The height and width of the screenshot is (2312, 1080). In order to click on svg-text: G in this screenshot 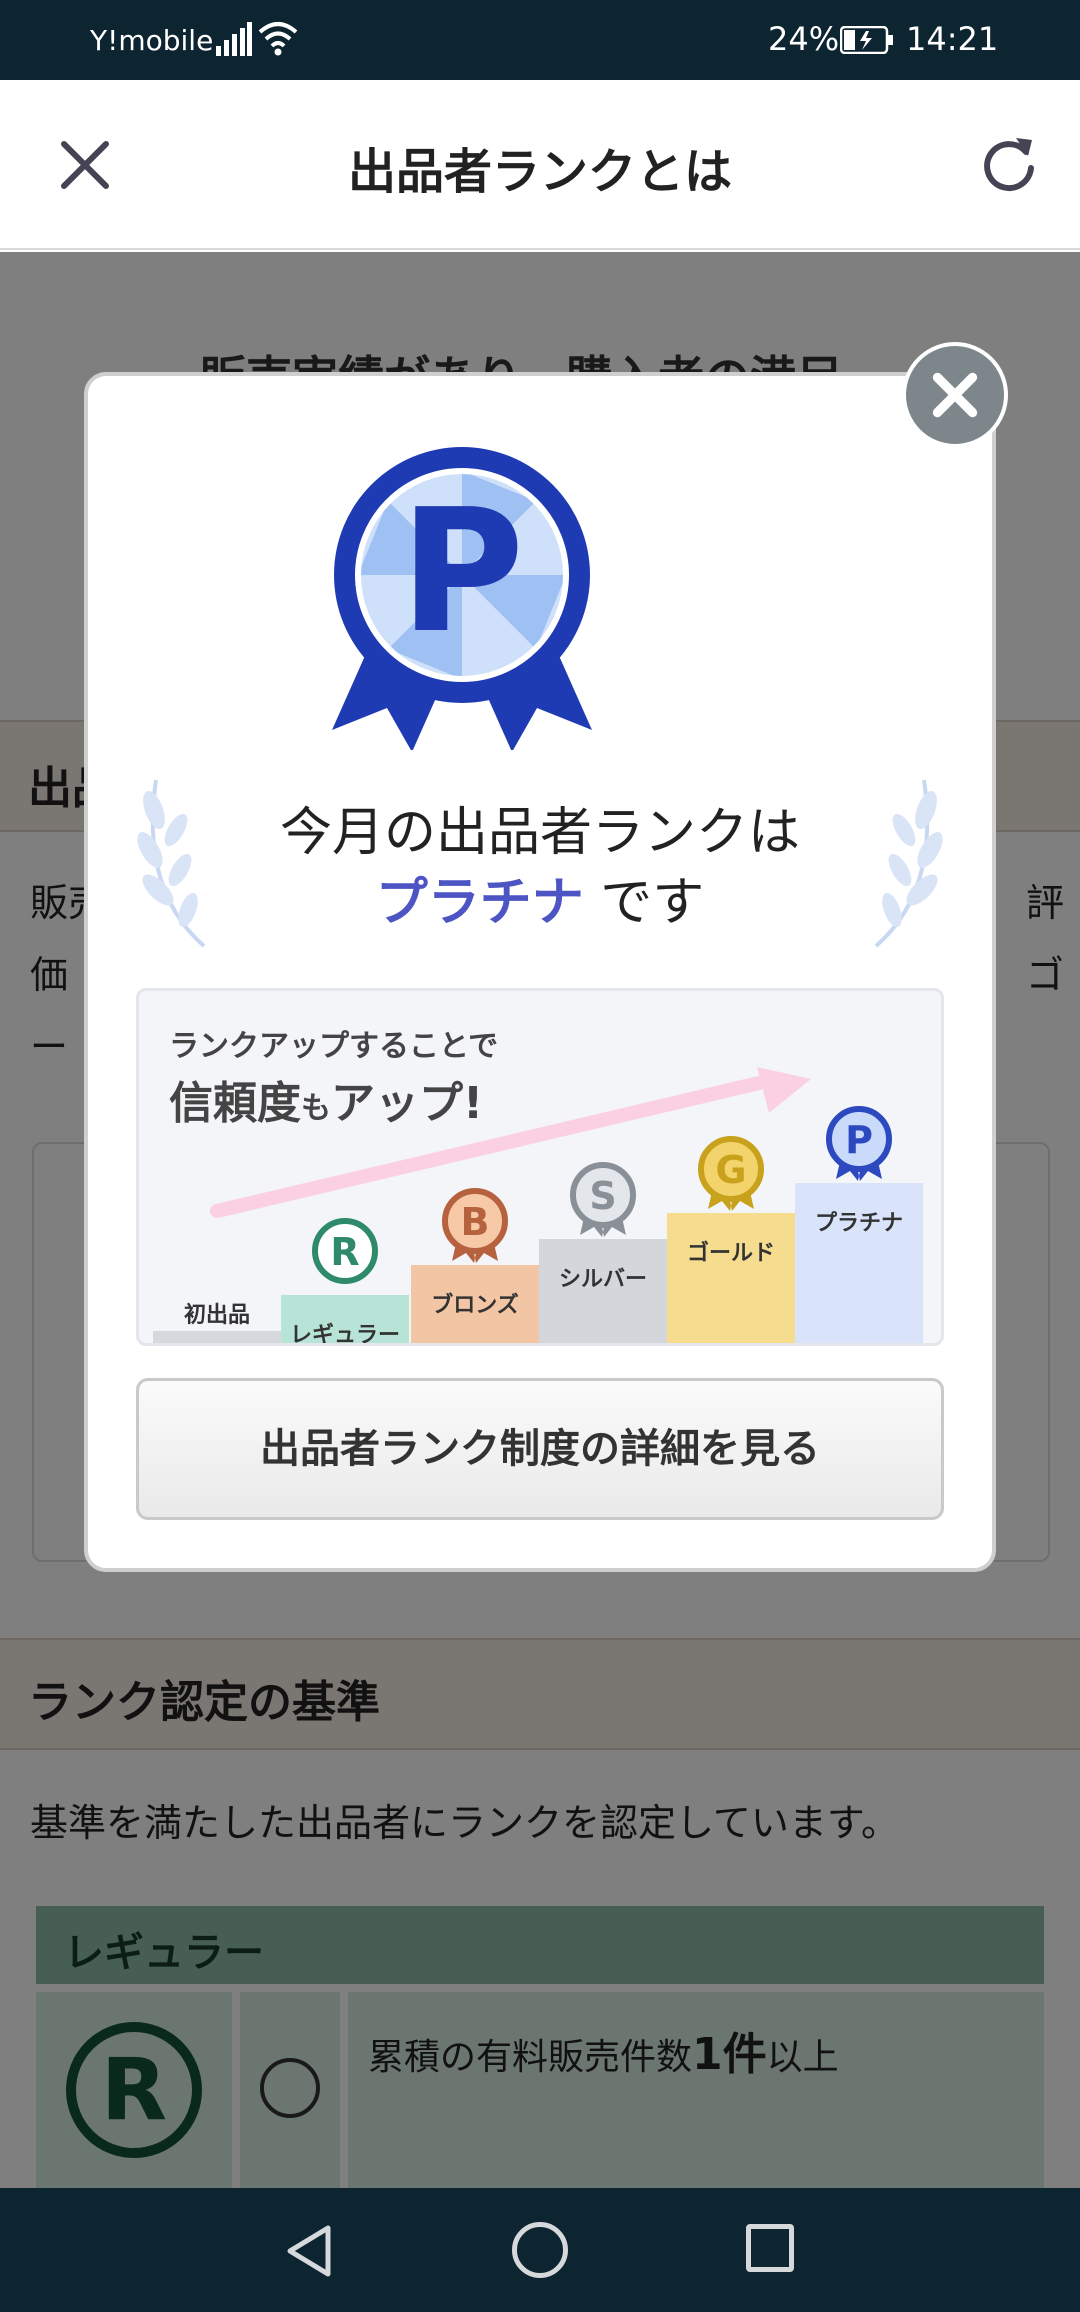, I will do `click(730, 1170)`.